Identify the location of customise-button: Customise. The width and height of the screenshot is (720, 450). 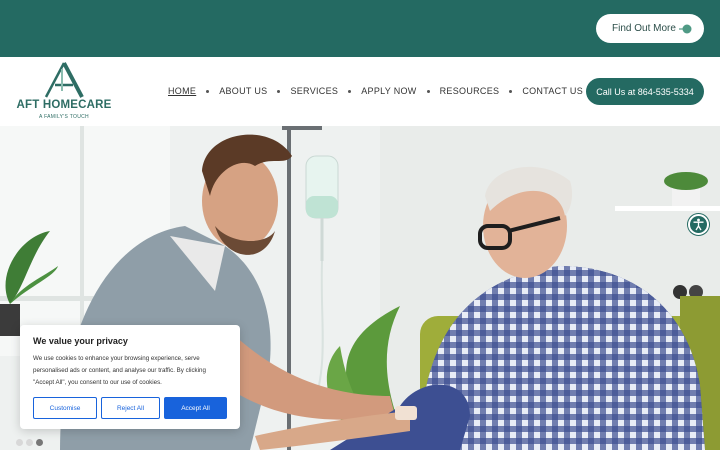
(65, 408).